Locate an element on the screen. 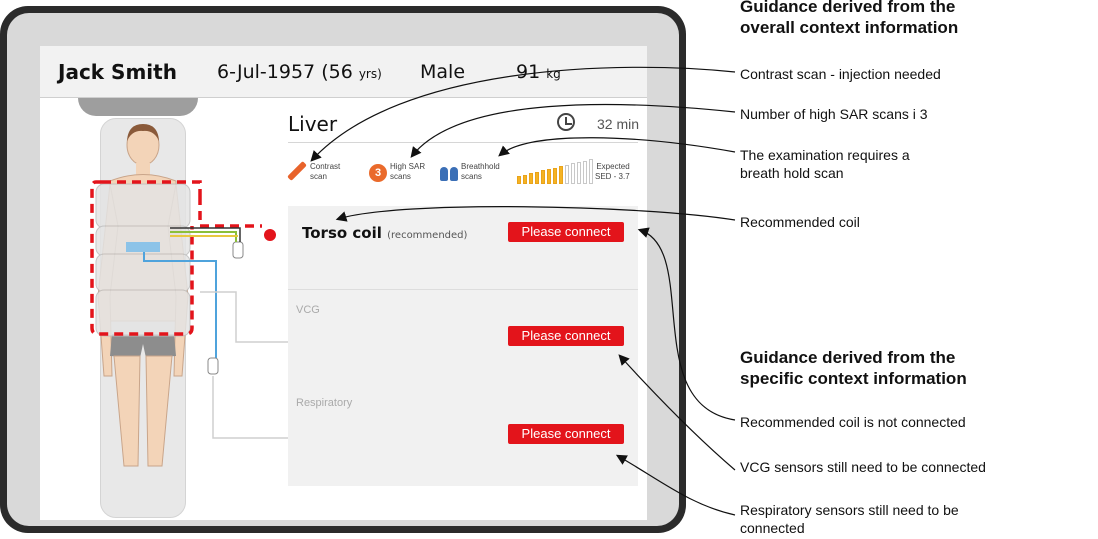 The height and width of the screenshot is (539, 1098). sar-indicator-label: High SAR scans is located at coordinates (407, 172).